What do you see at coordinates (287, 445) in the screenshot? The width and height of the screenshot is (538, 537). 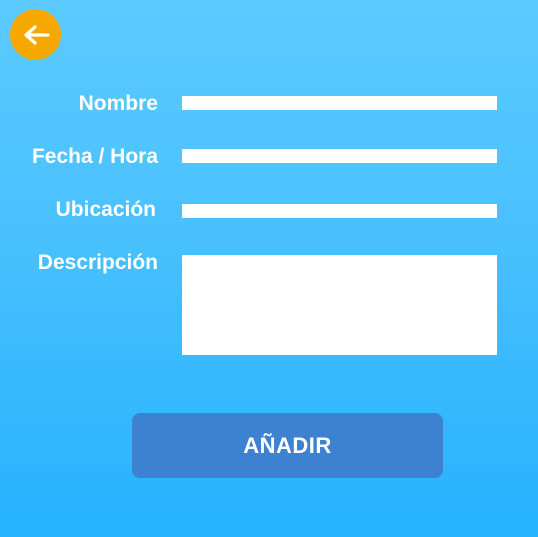 I see `add-button: AÑADIR` at bounding box center [287, 445].